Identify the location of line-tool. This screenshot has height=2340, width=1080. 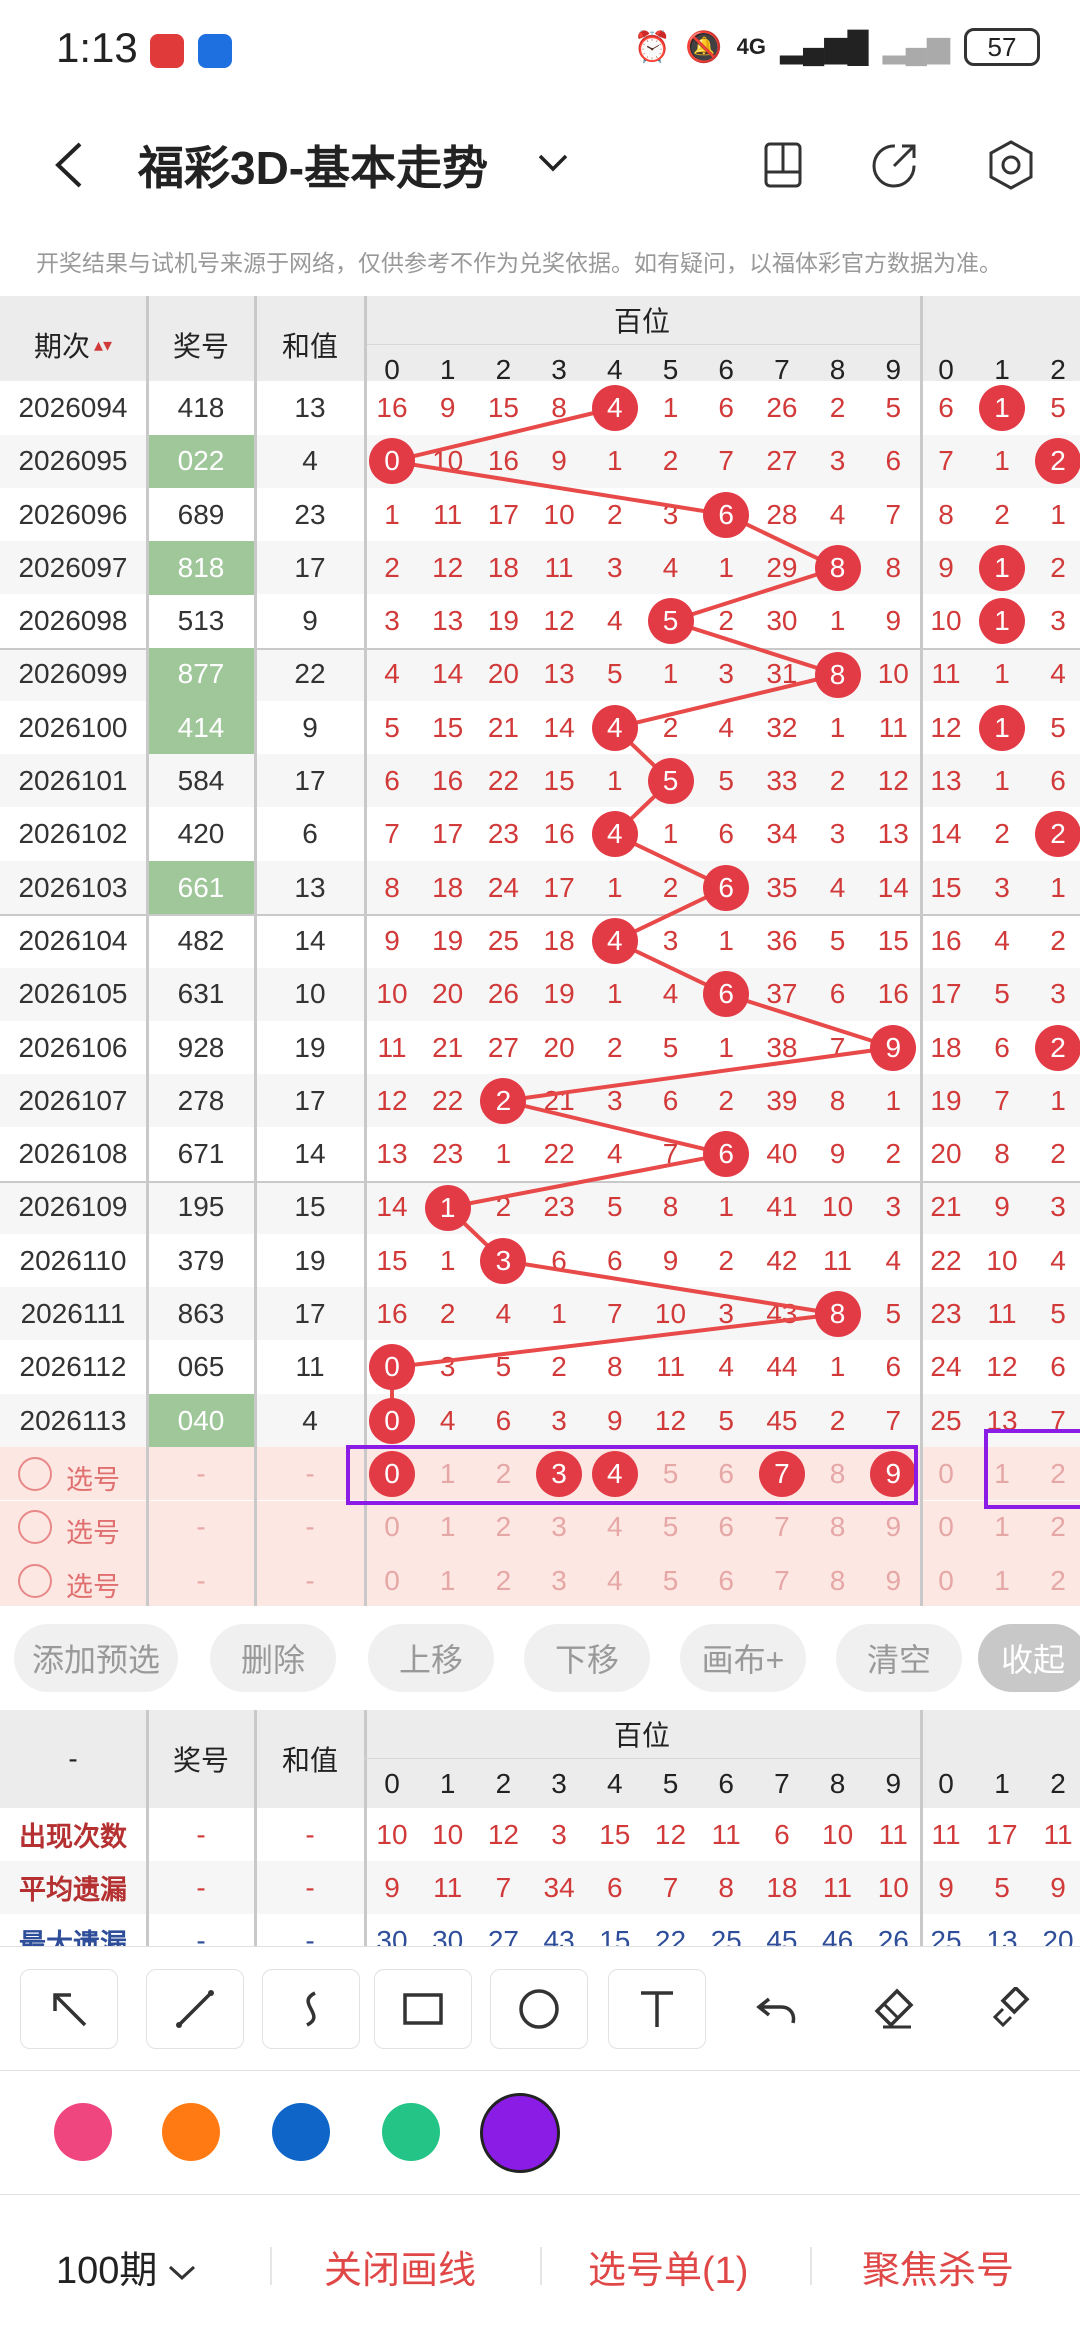
(195, 2009).